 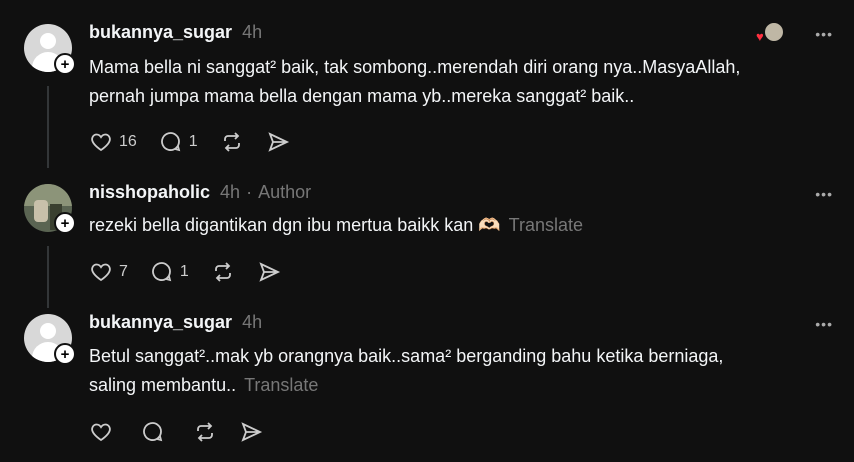 What do you see at coordinates (760, 36) in the screenshot?
I see `heart-icon: ♥` at bounding box center [760, 36].